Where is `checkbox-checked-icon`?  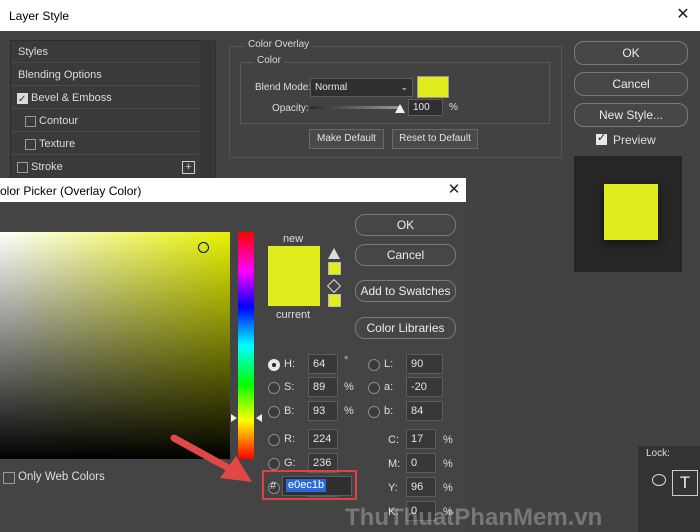
checkbox-checked-icon is located at coordinates (22, 100).